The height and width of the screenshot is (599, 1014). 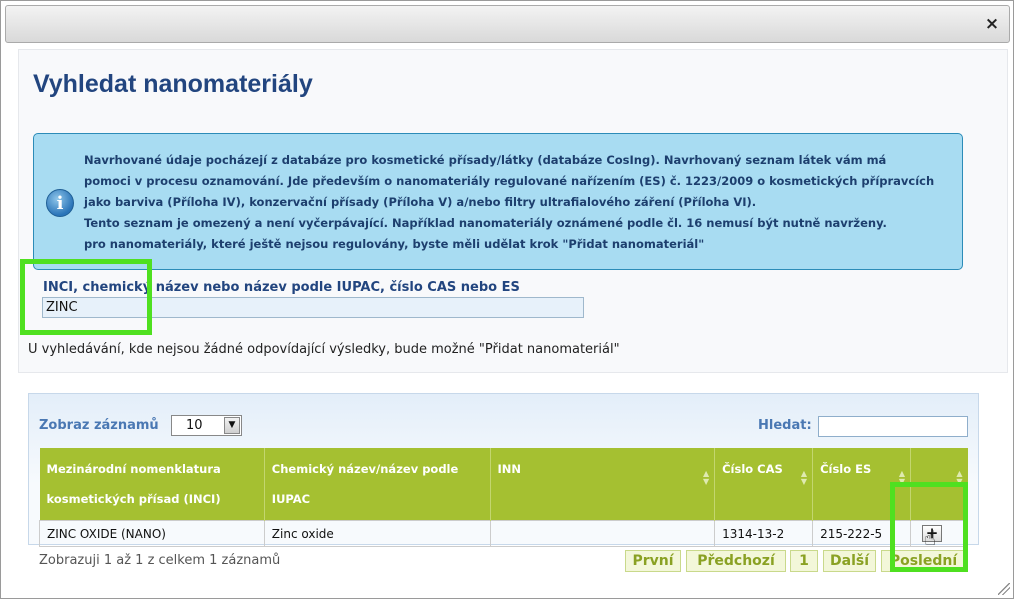 What do you see at coordinates (849, 561) in the screenshot?
I see `pager-next-button: Další` at bounding box center [849, 561].